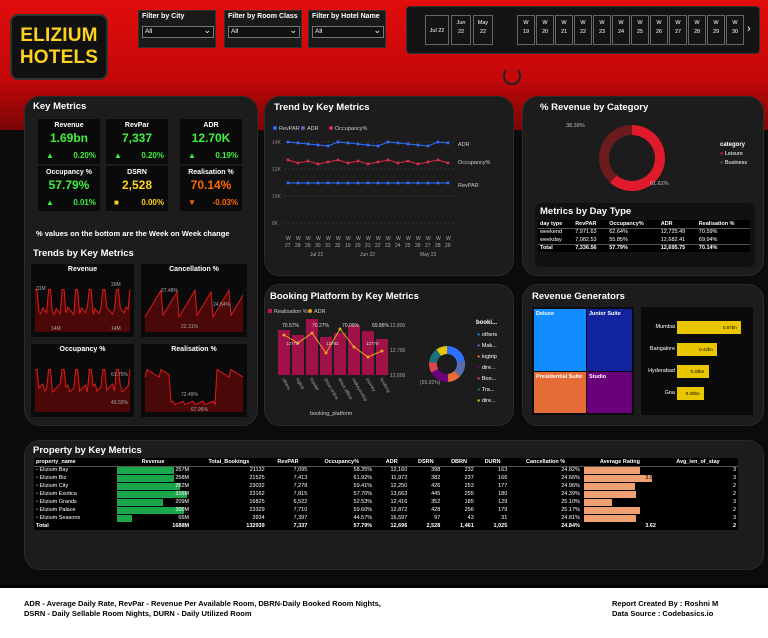 This screenshot has width=768, height=638. Describe the element at coordinates (609, 392) in the screenshot. I see `treemap-studio: Studio` at that location.